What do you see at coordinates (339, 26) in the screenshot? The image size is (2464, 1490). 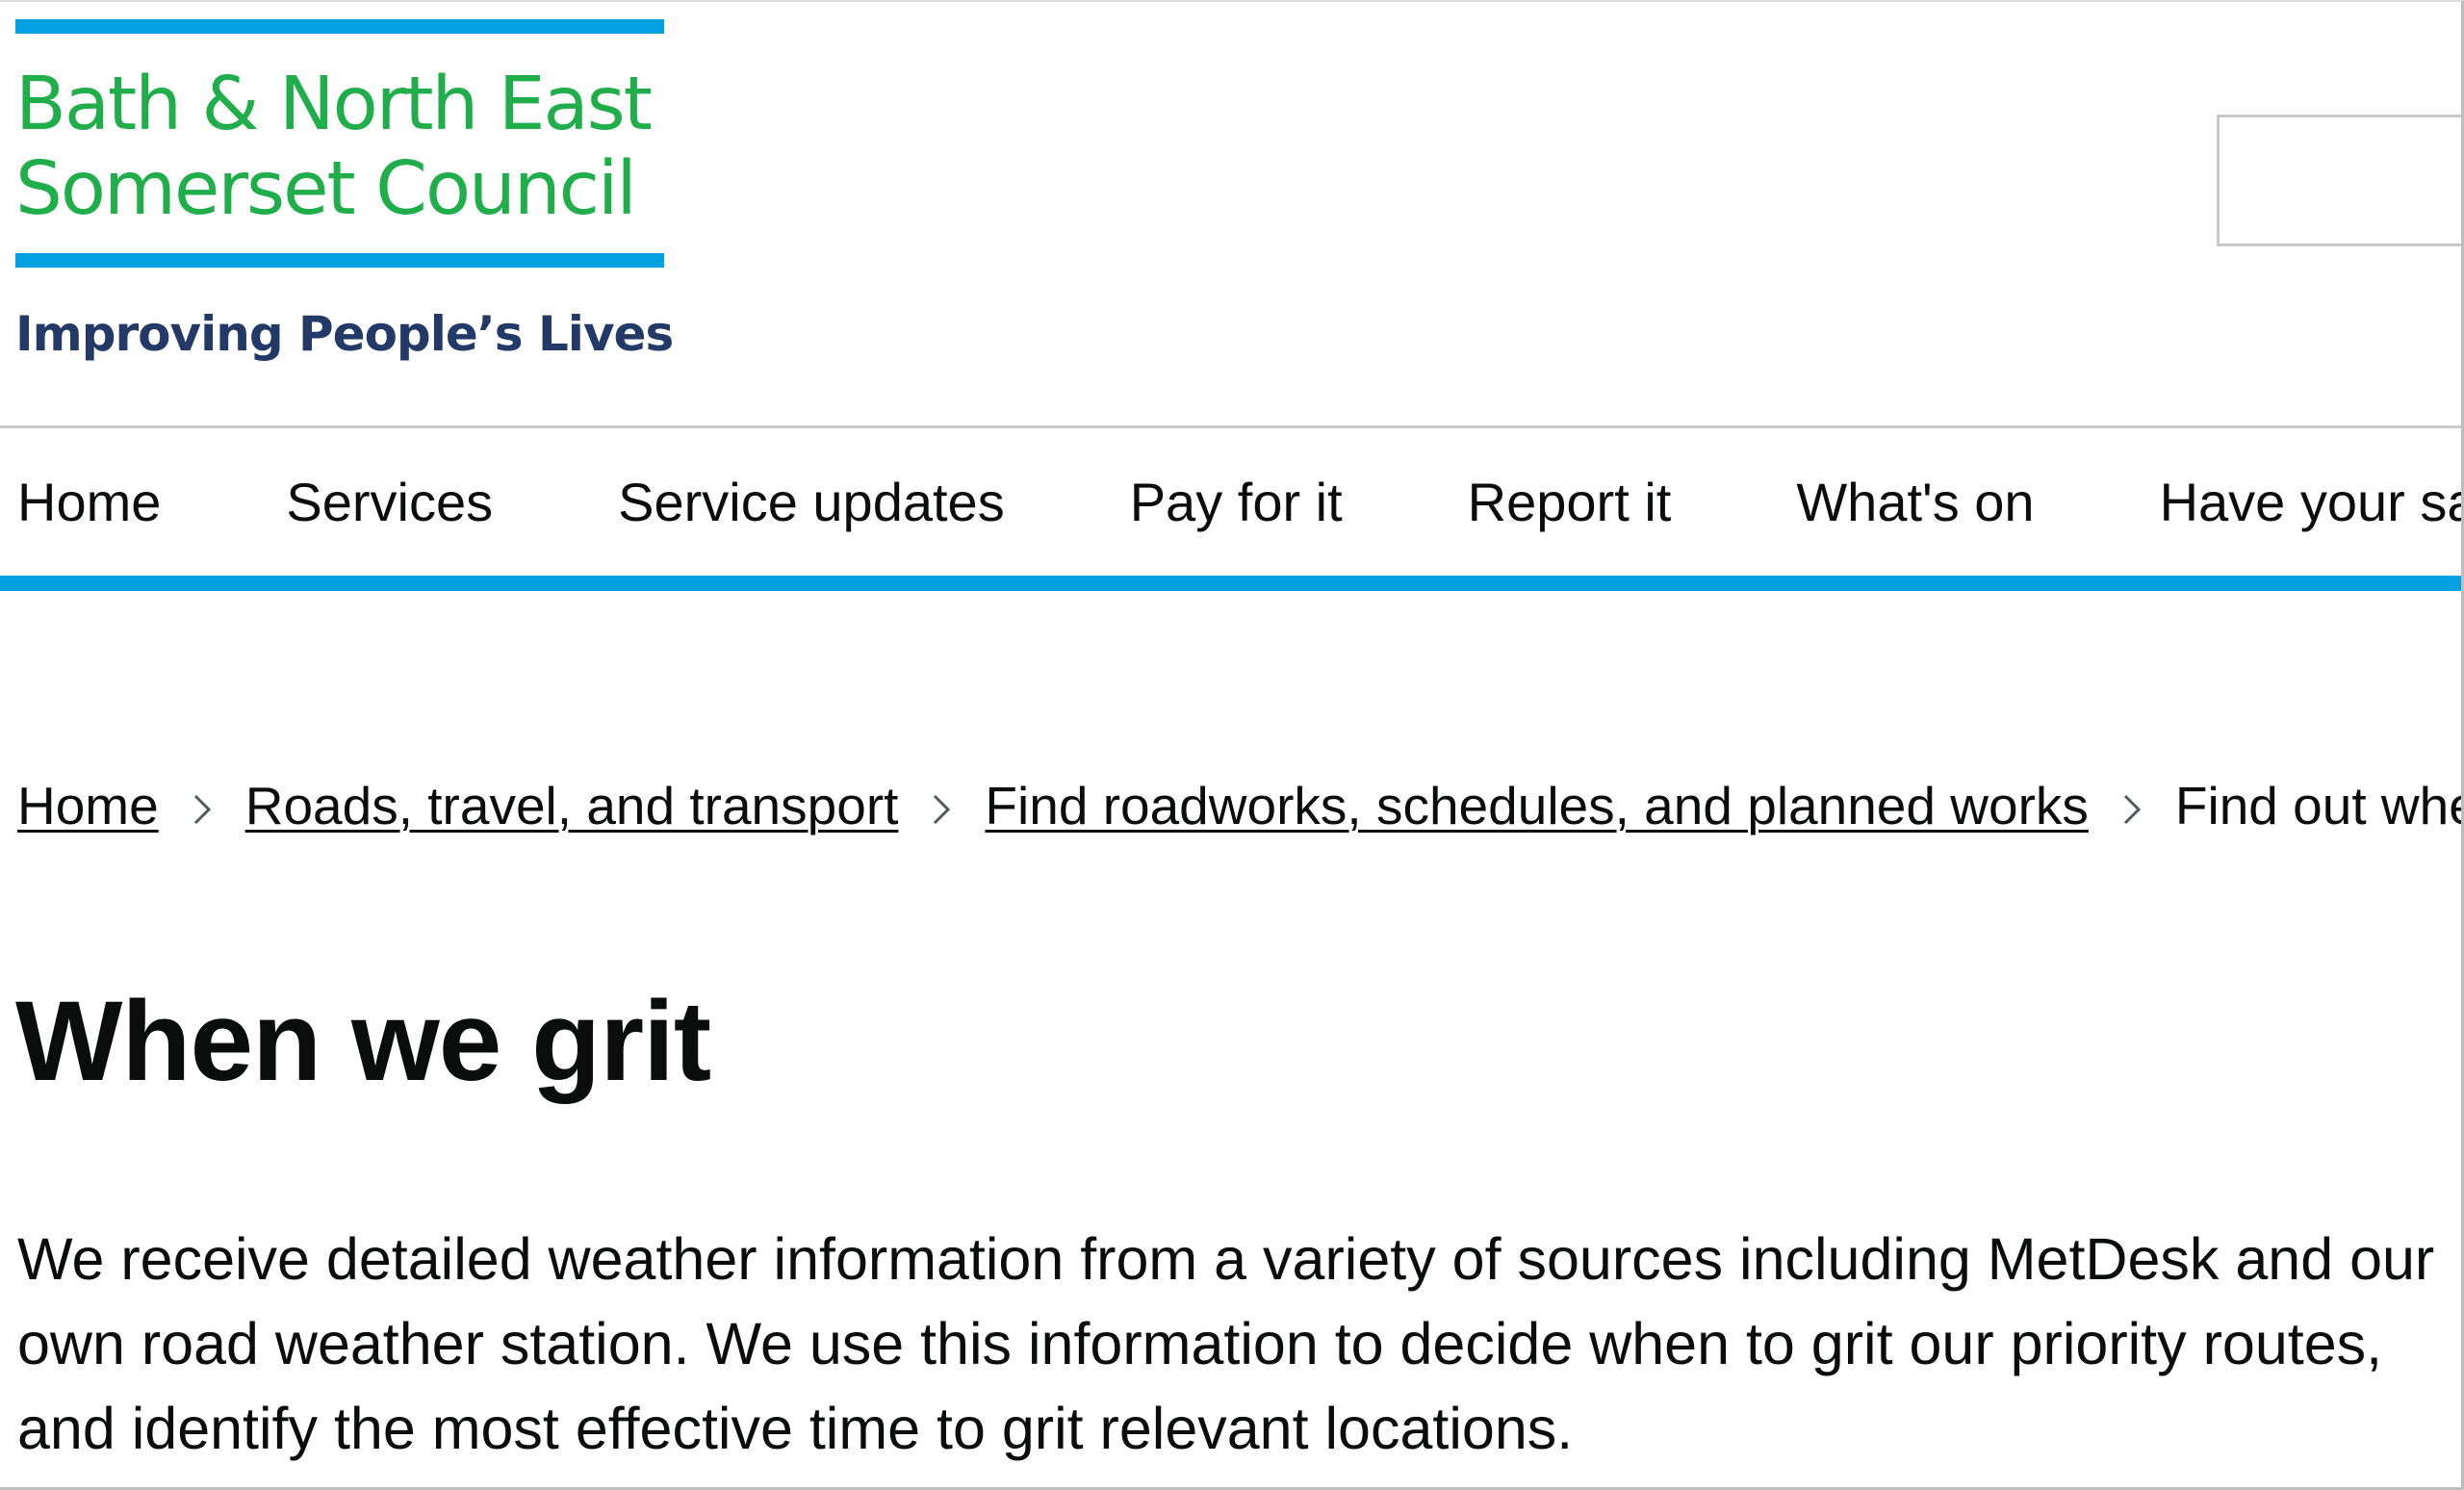 I see `logo-top-rule` at bounding box center [339, 26].